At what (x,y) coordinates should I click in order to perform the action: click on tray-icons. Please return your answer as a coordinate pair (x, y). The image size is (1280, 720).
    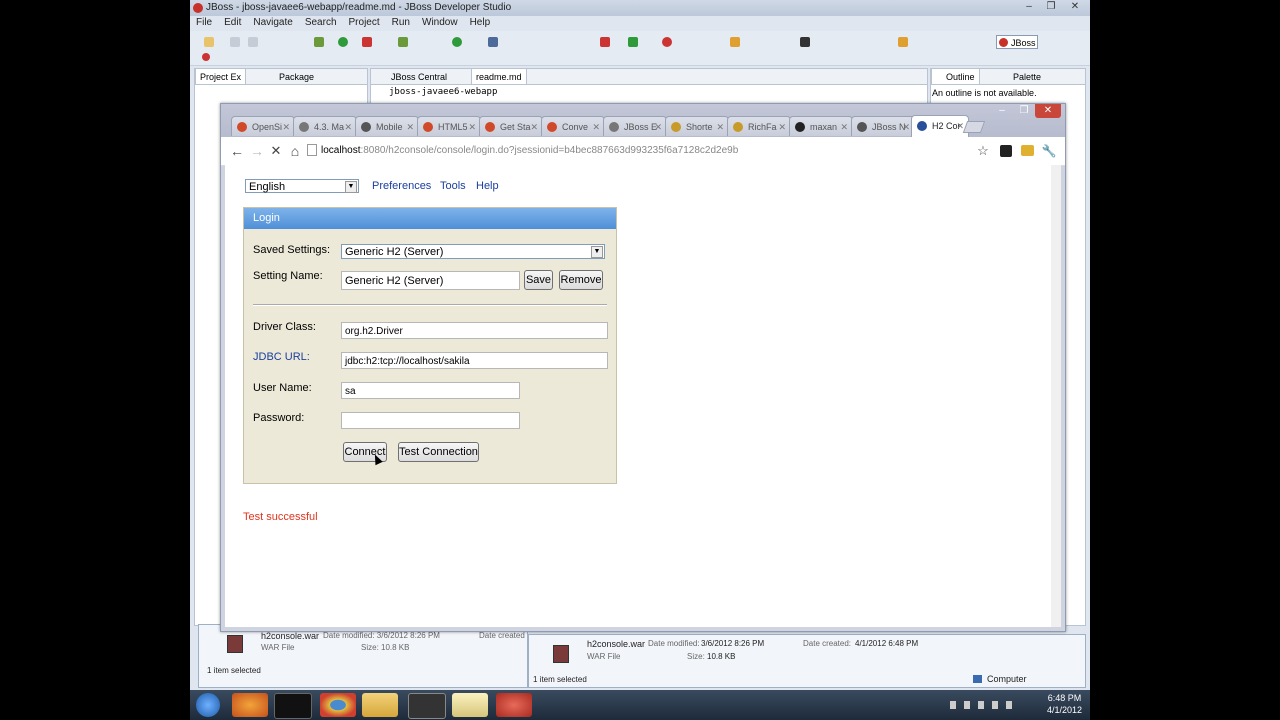
    Looking at the image, I should click on (985, 705).